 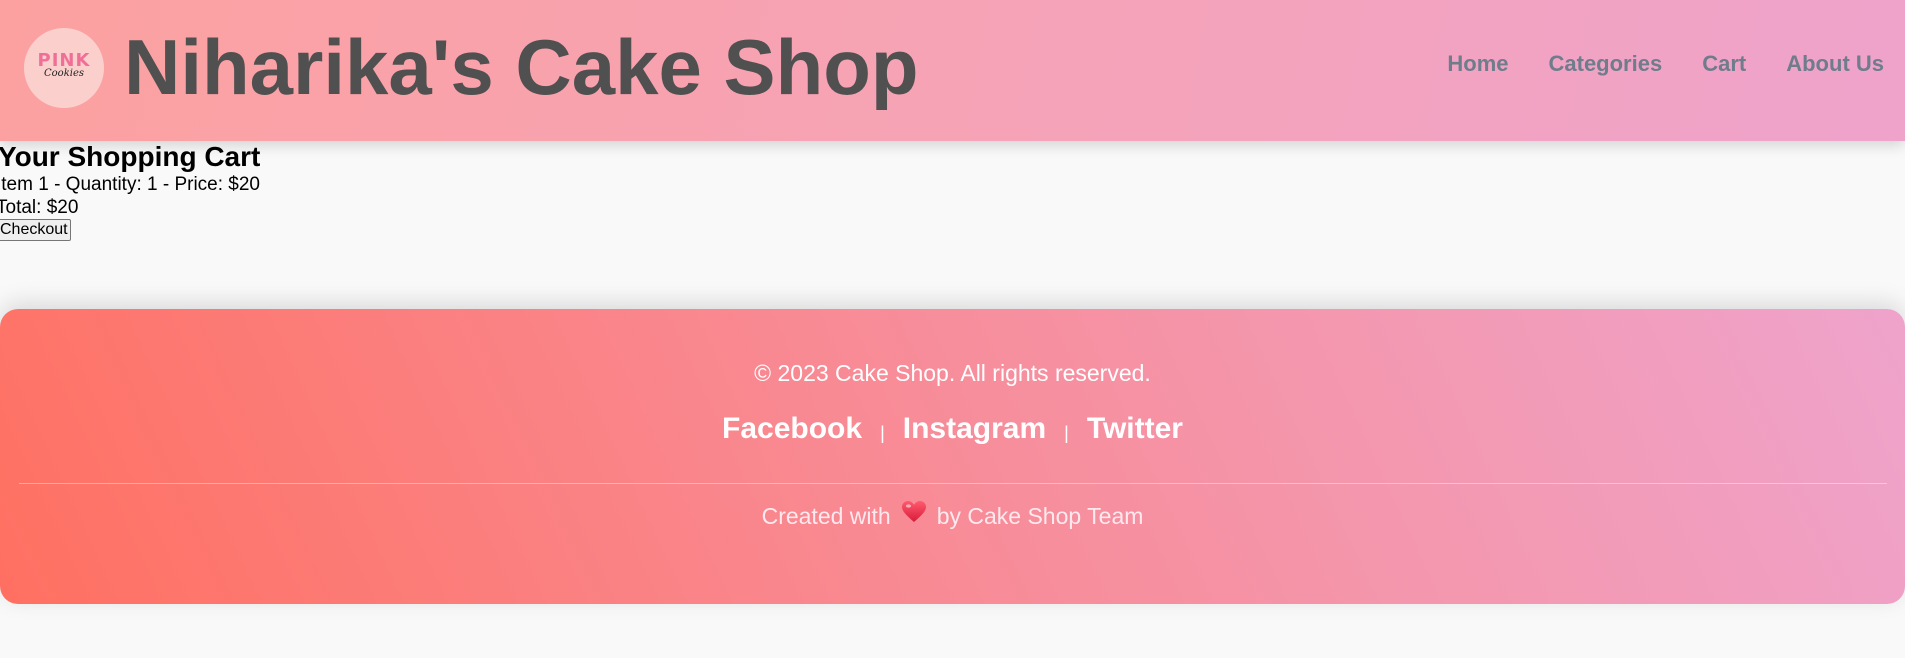 I want to click on footer-divider, so click(x=953, y=483).